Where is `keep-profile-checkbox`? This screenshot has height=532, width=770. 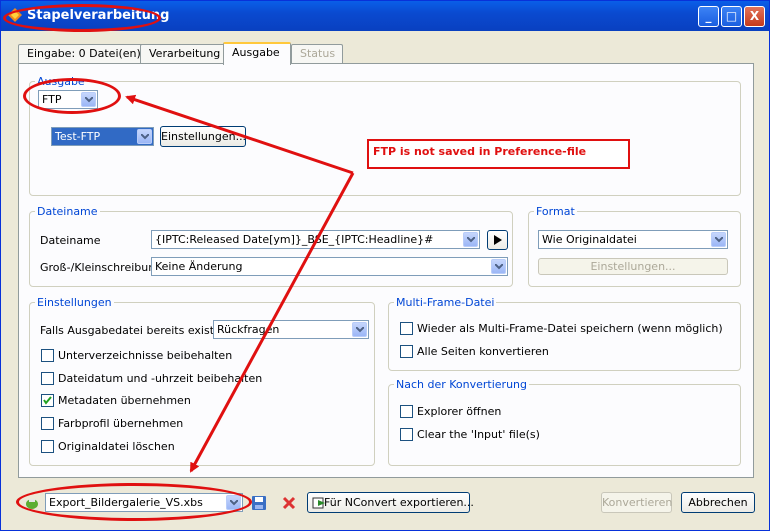
keep-profile-checkbox is located at coordinates (47, 423).